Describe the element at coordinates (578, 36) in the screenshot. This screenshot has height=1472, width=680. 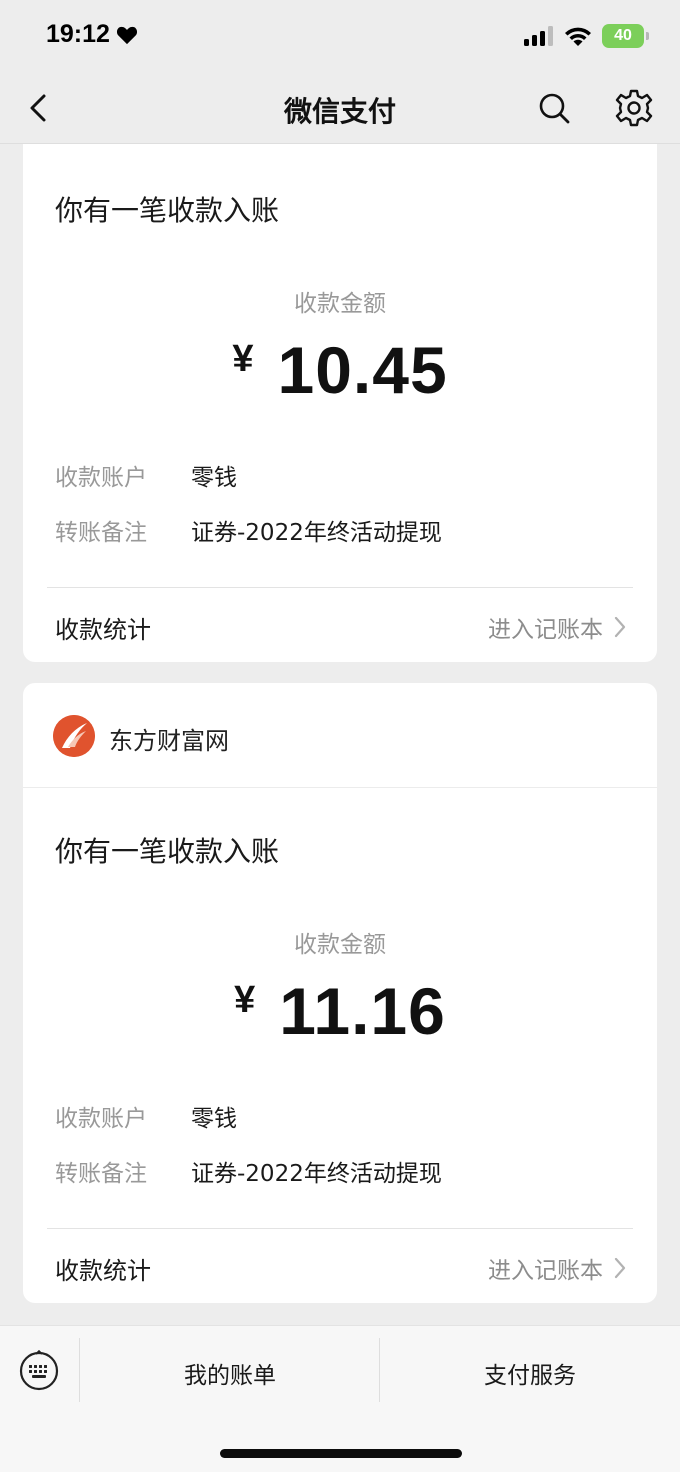
I see `wifi-icon` at that location.